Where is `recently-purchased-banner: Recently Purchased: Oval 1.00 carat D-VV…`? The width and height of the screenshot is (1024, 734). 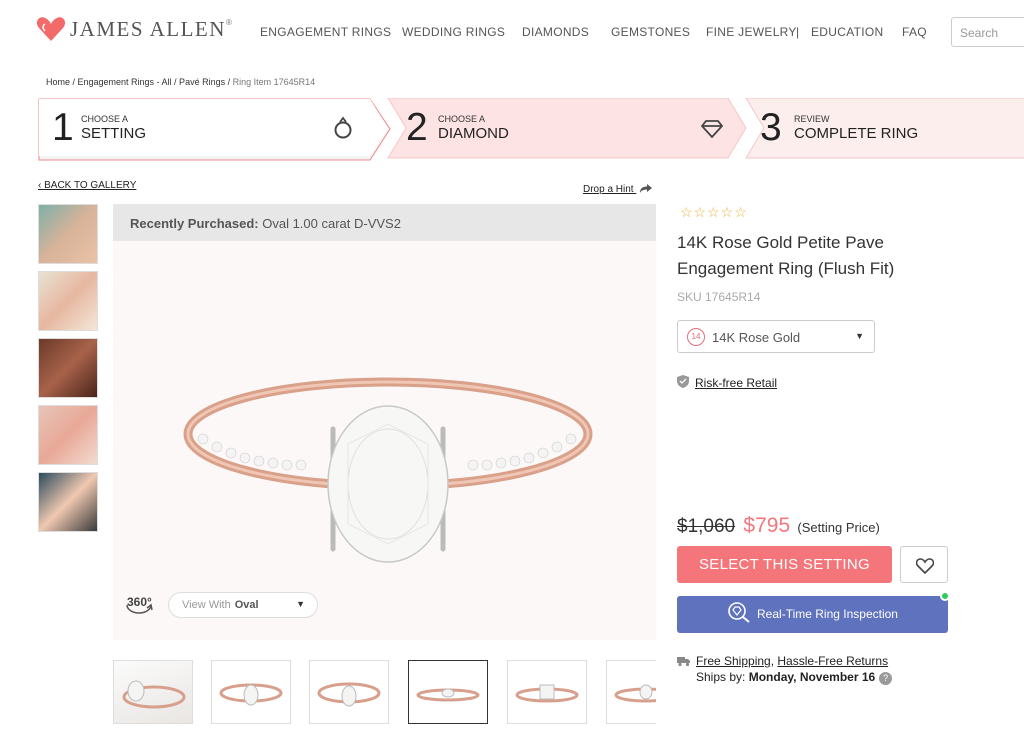 recently-purchased-banner: Recently Purchased: Oval 1.00 carat D-VV… is located at coordinates (384, 222).